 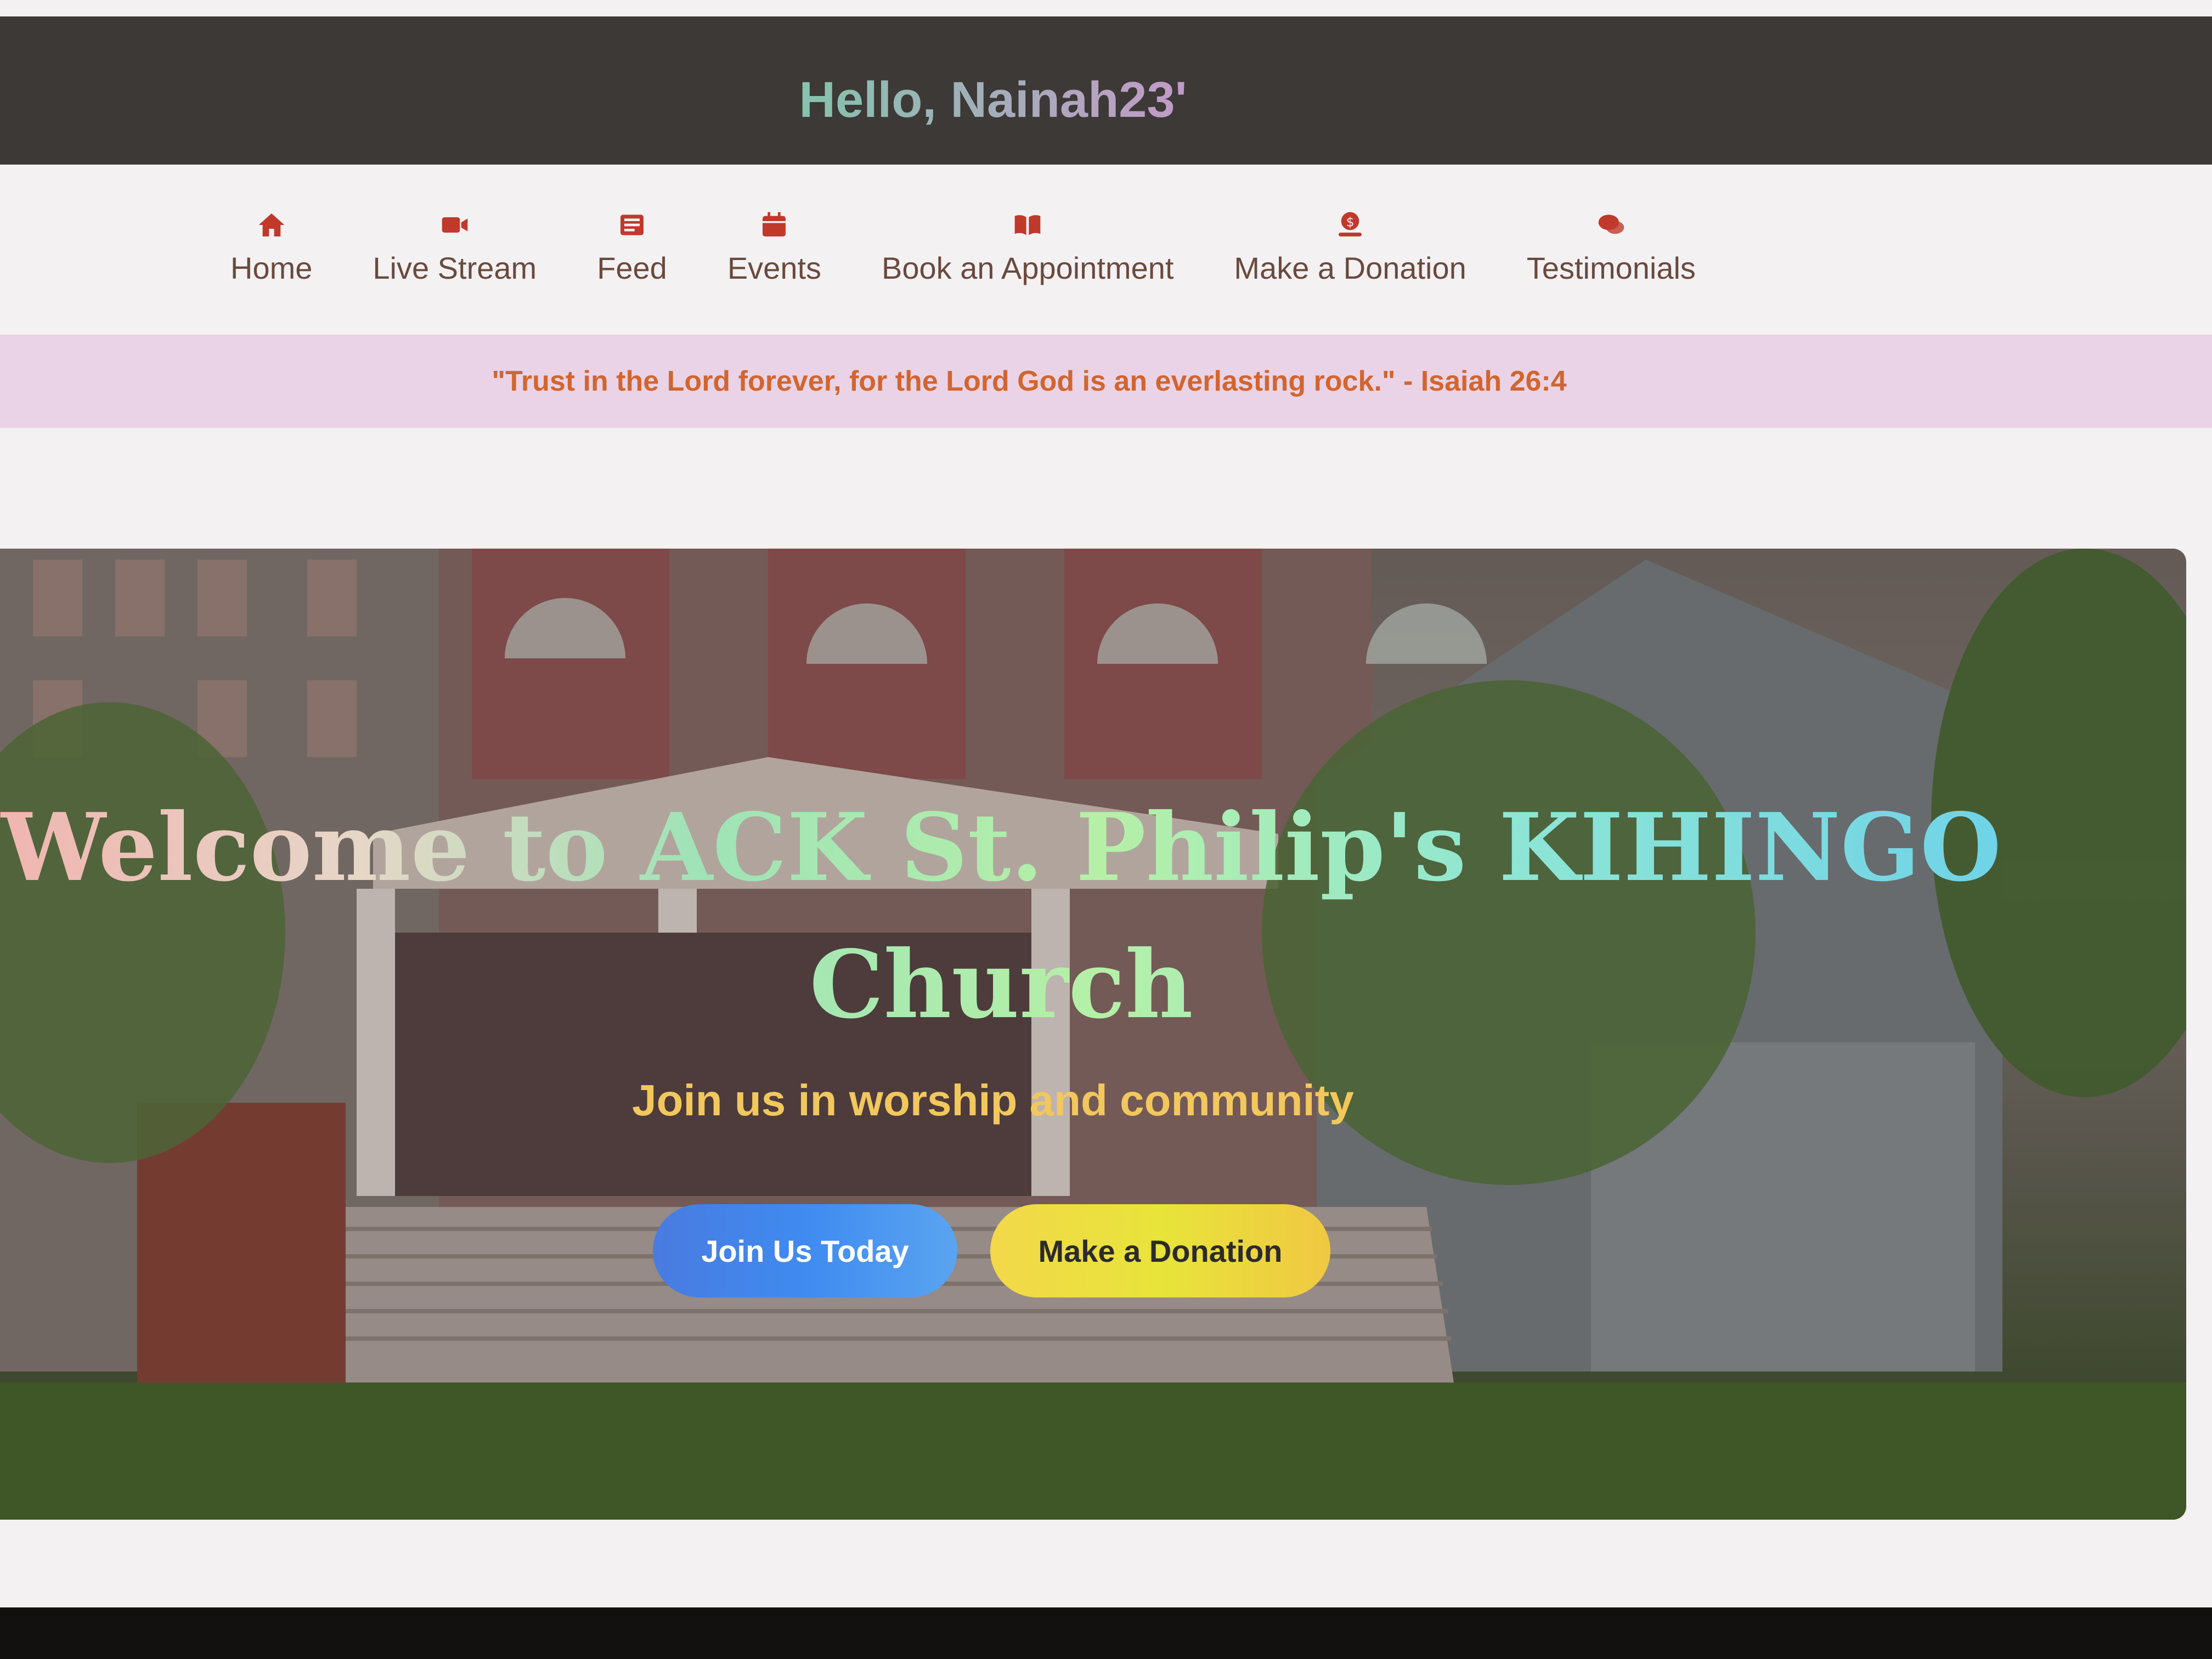 What do you see at coordinates (775, 225) in the screenshot?
I see `calendar-icon` at bounding box center [775, 225].